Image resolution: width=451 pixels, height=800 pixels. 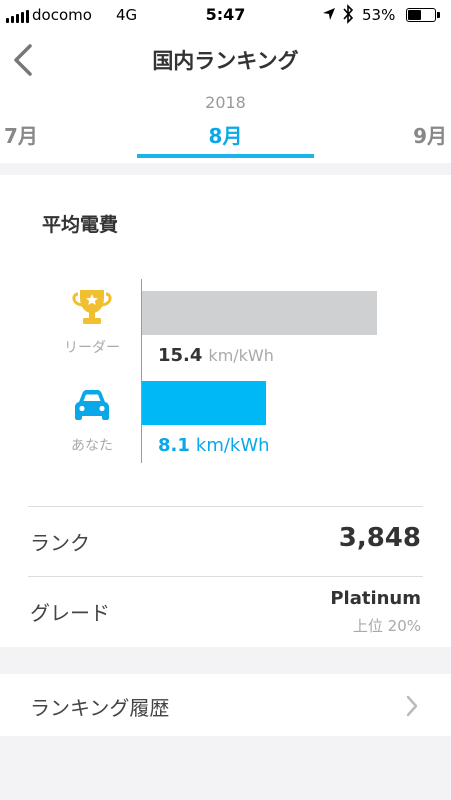 What do you see at coordinates (100, 708) in the screenshot?
I see `ranking-history-label: ランキング履歴` at bounding box center [100, 708].